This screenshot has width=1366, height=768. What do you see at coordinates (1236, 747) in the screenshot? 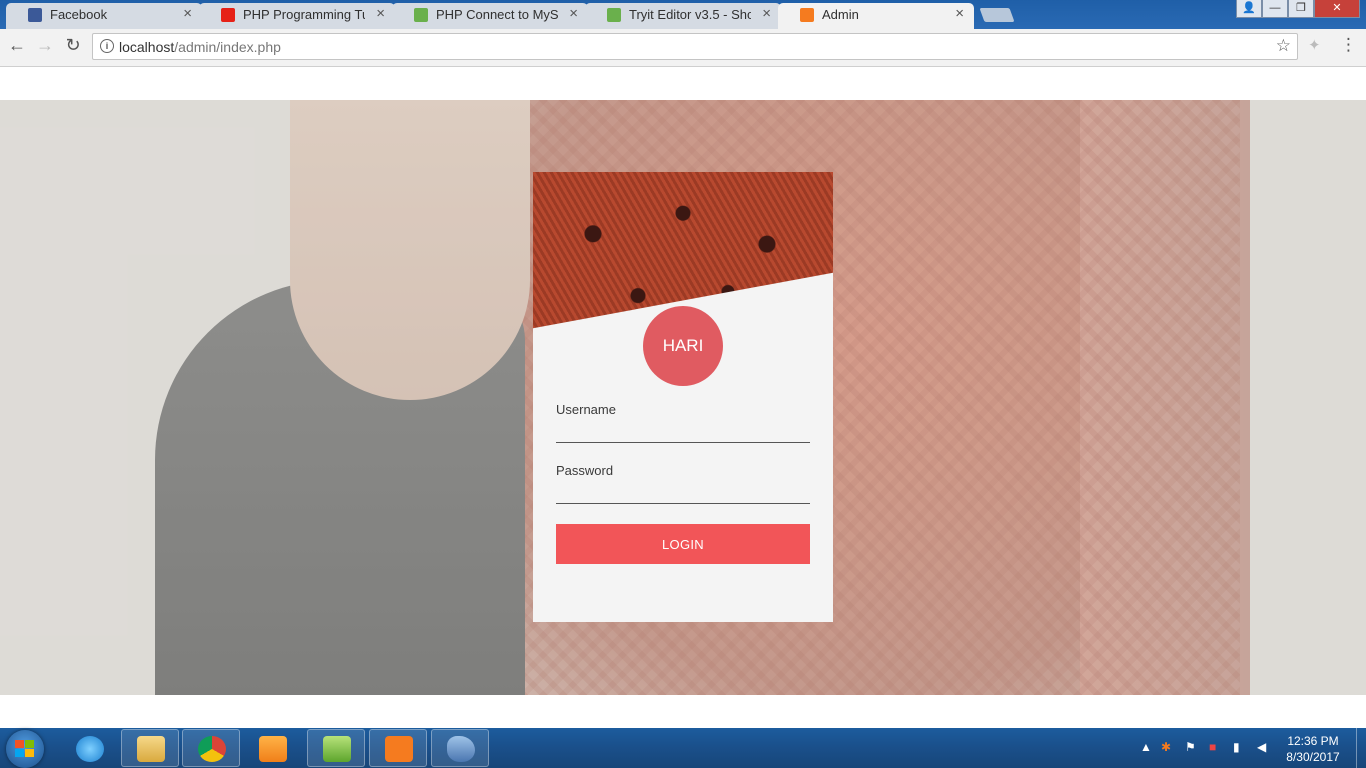
I see `network-icon: ▮` at bounding box center [1236, 747].